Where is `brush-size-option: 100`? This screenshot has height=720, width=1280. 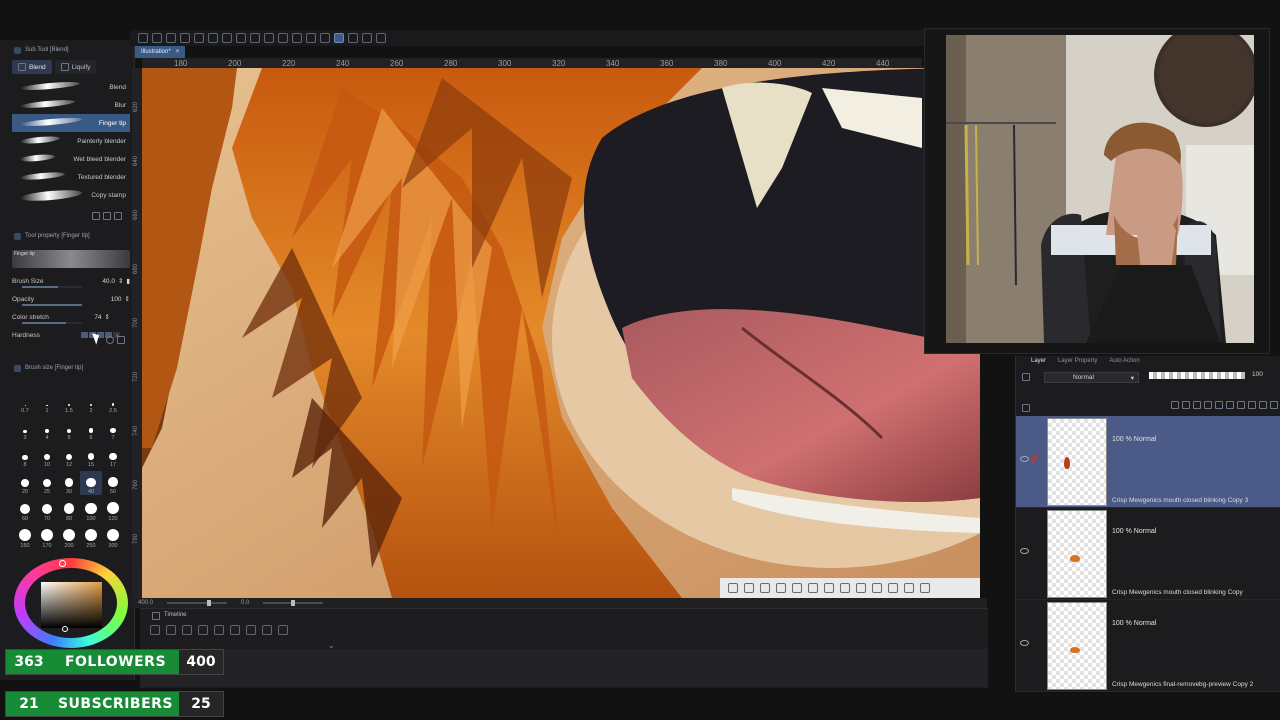 brush-size-option: 100 is located at coordinates (91, 510).